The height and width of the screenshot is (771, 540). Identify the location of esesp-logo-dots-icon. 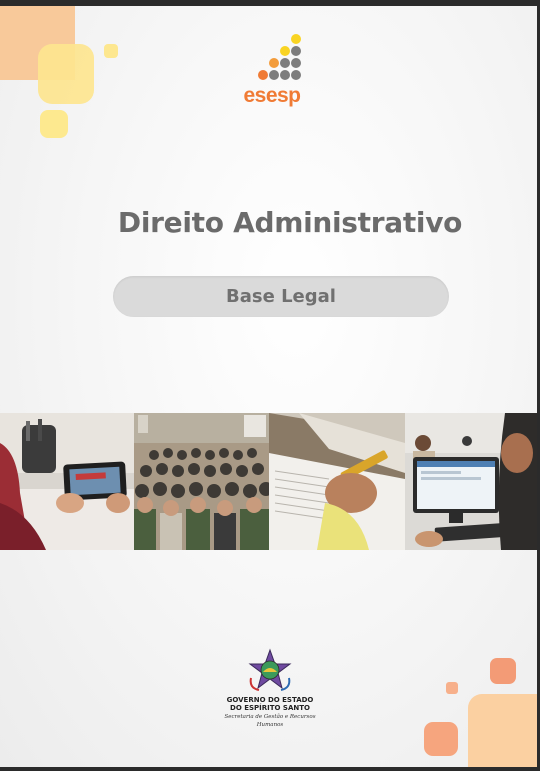
(279, 57).